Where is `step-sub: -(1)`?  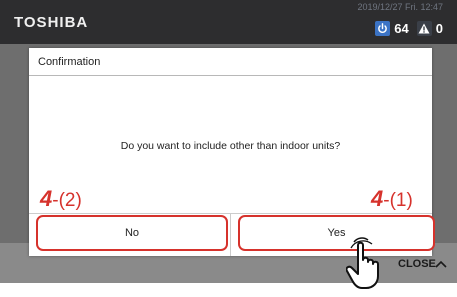 step-sub: -(1) is located at coordinates (398, 200).